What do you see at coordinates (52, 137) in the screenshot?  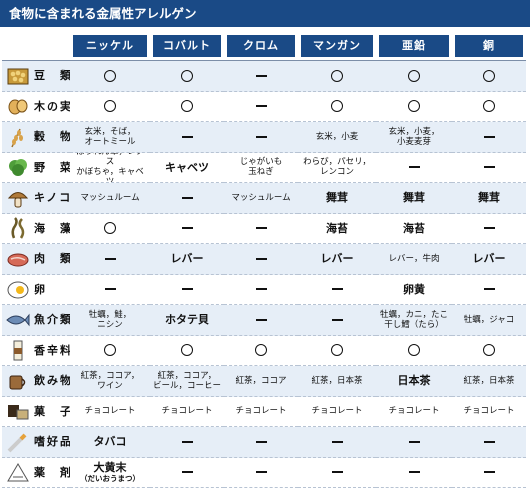 I see `row-label: 穀 物` at bounding box center [52, 137].